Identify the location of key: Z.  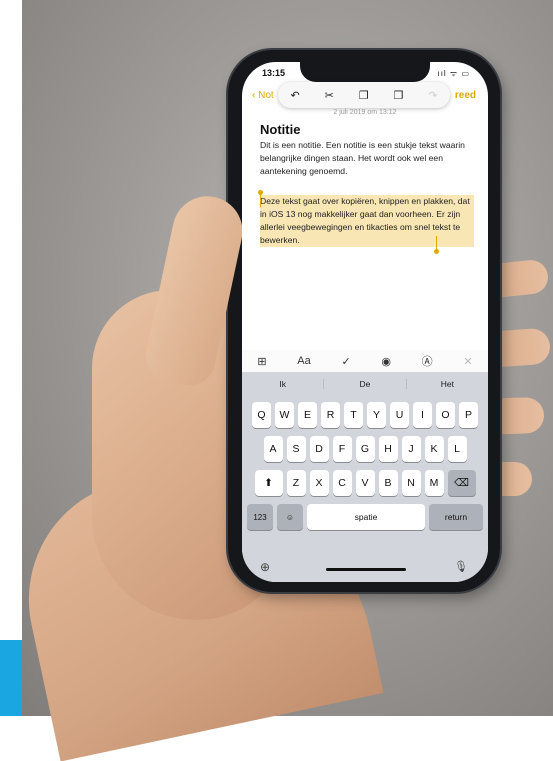
(296, 483).